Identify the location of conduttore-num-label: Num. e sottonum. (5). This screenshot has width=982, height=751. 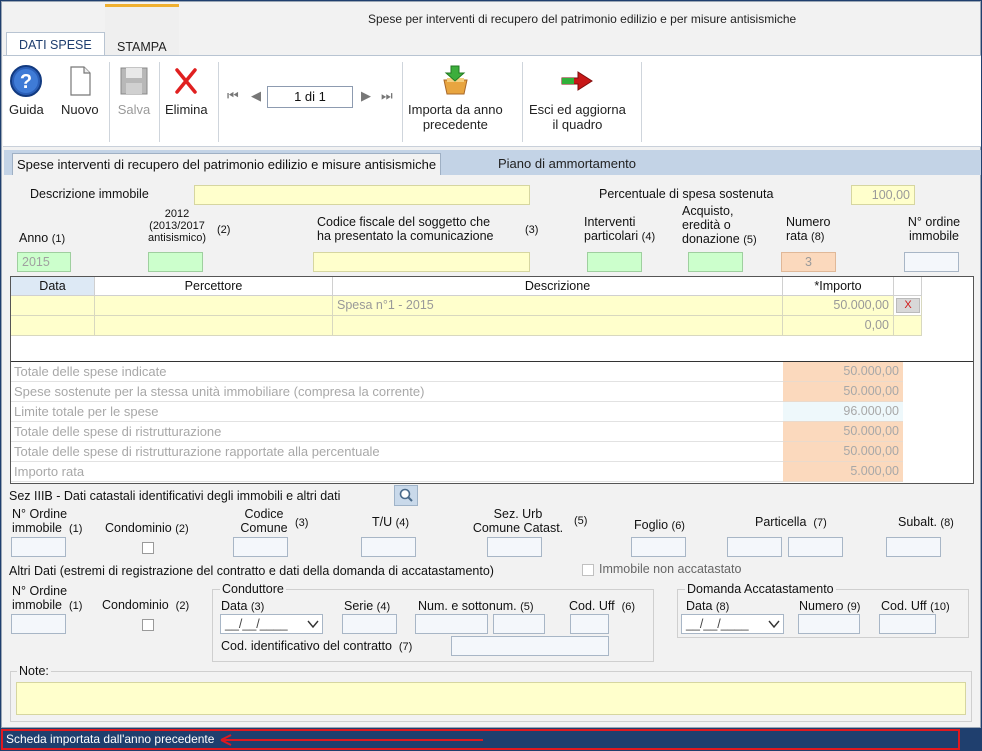
(476, 606).